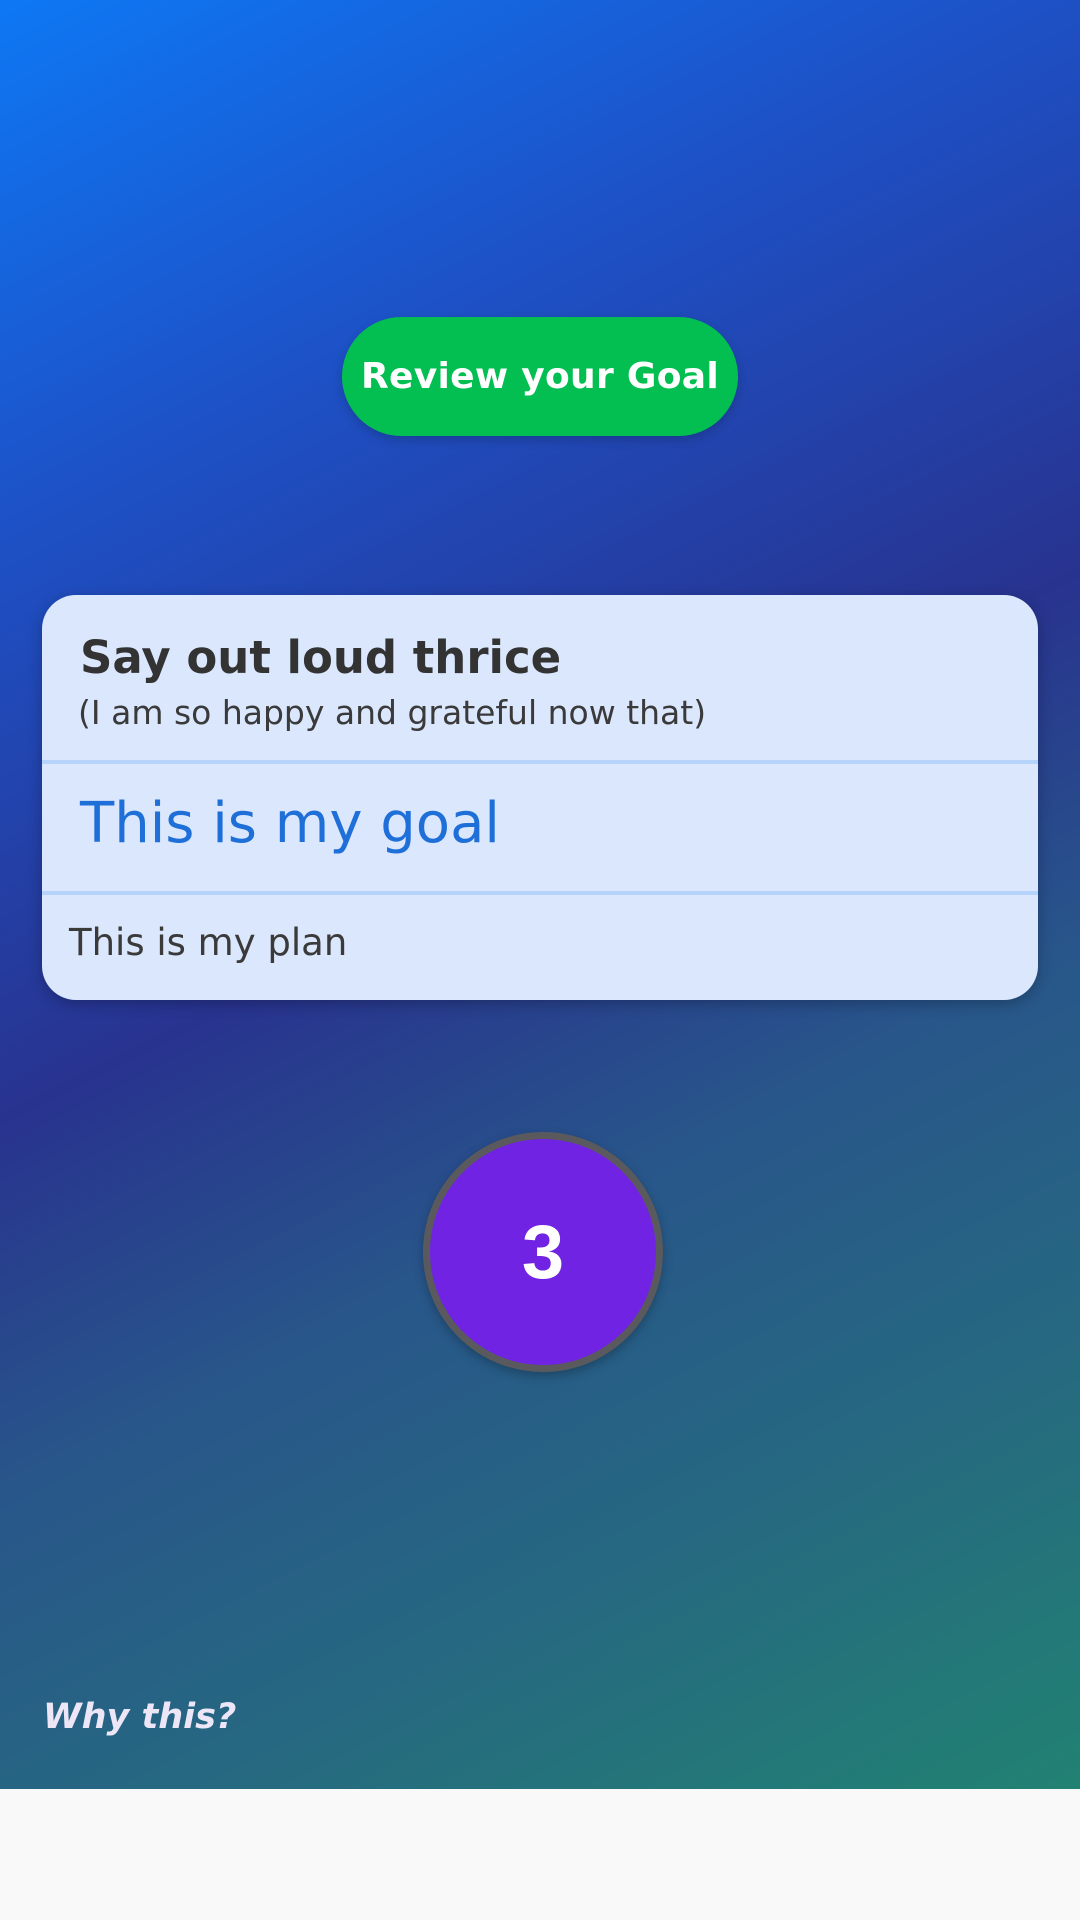  I want to click on repetition-counter-button: 3, so click(543, 1252).